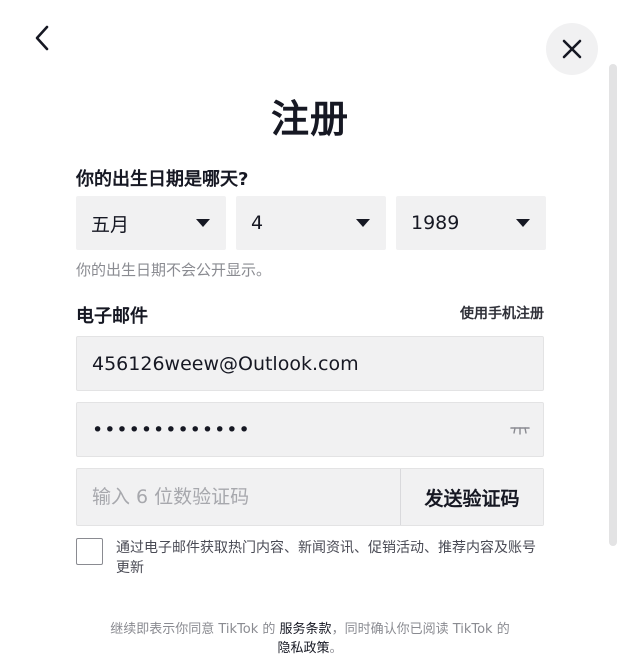  I want to click on password-field-wrapper, so click(310, 429).